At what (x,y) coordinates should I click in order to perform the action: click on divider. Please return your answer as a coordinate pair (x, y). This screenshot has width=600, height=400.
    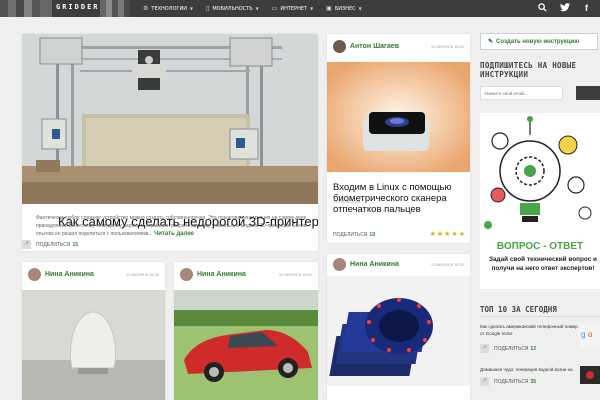
    Looking at the image, I should click on (540, 316).